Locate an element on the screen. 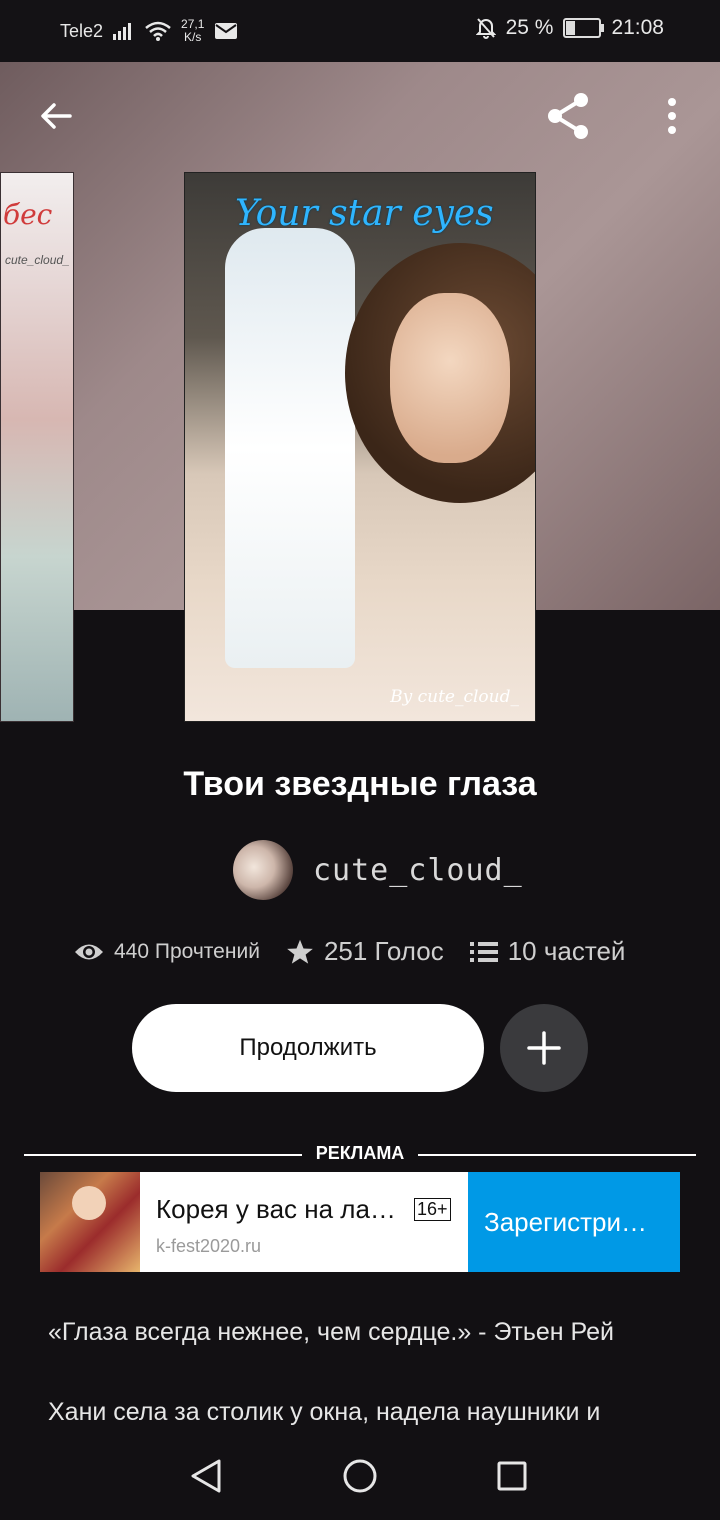 Image resolution: width=720 pixels, height=1520 pixels. author-row: cute_cloud_ is located at coordinates (378, 870).